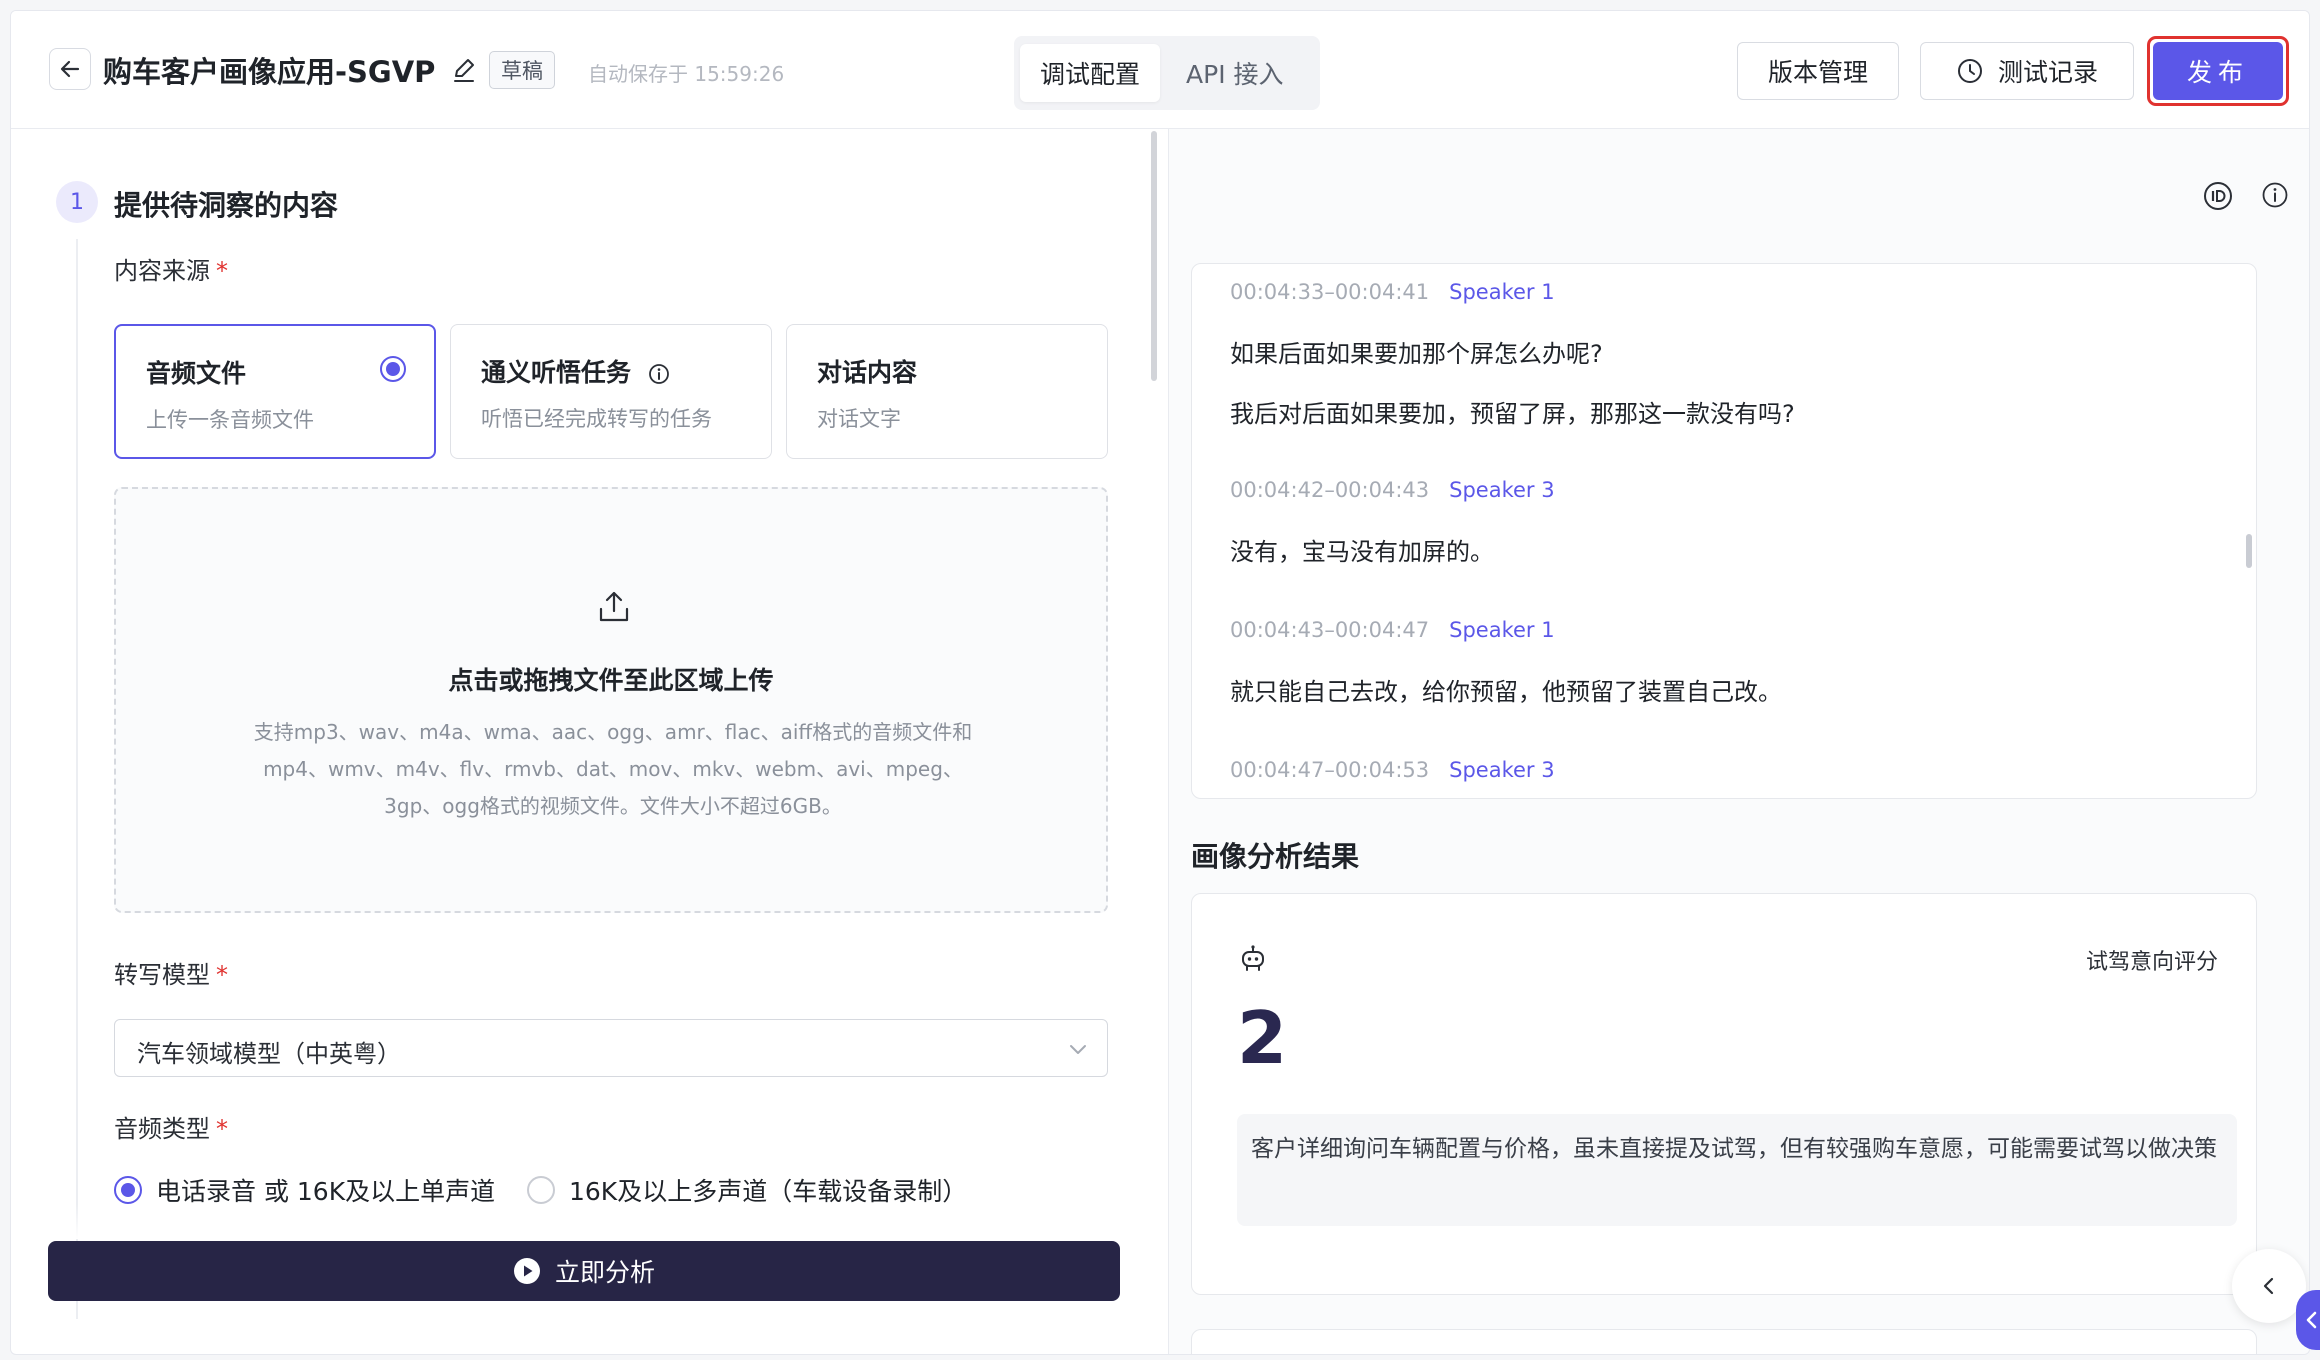 This screenshot has height=1360, width=2320. What do you see at coordinates (541, 1190) in the screenshot?
I see `radio-unselected-icon` at bounding box center [541, 1190].